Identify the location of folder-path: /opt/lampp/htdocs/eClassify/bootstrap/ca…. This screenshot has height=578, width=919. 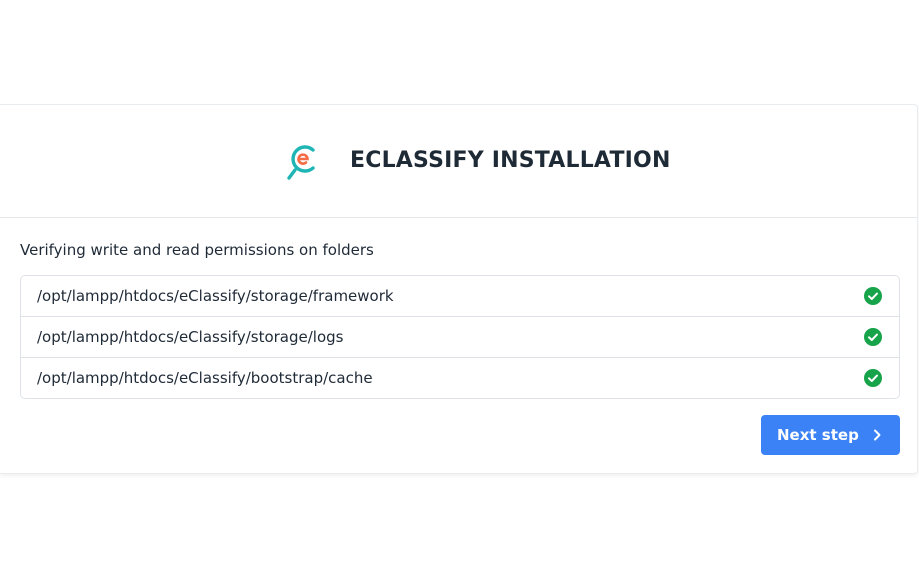
(205, 378).